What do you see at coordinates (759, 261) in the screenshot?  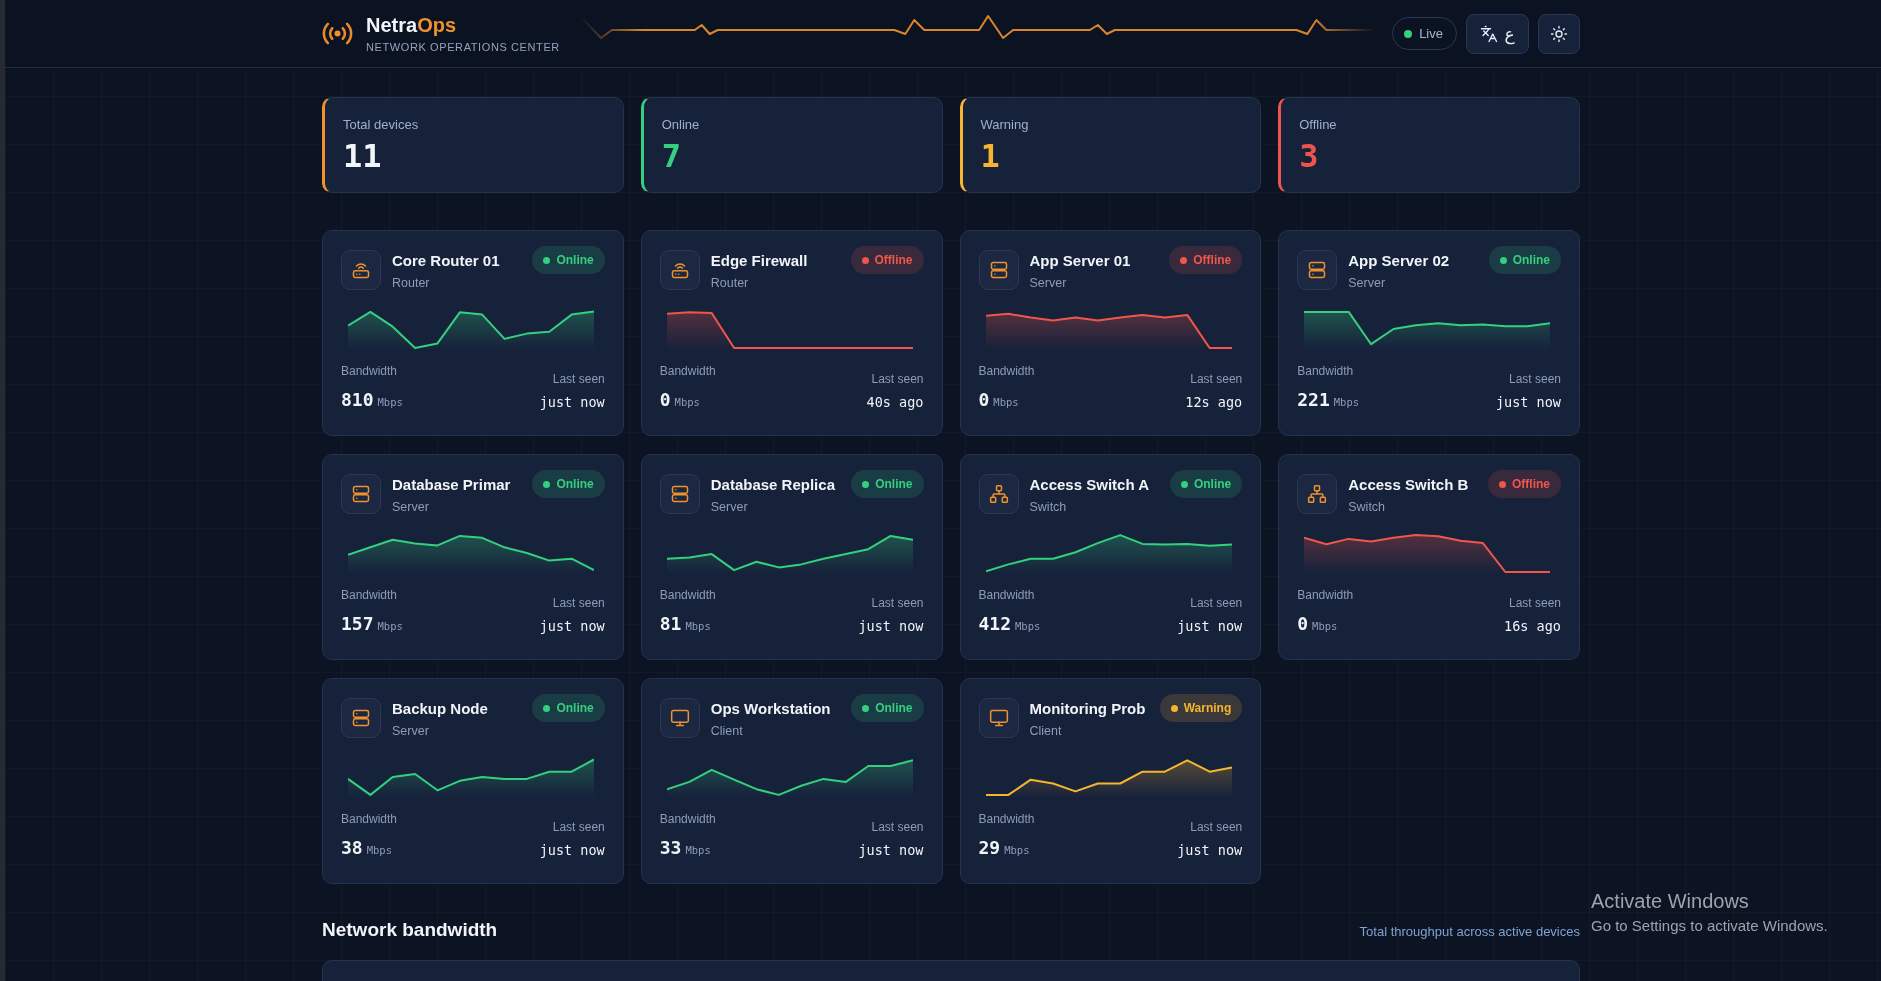 I see `device-name: Edge Firewall` at bounding box center [759, 261].